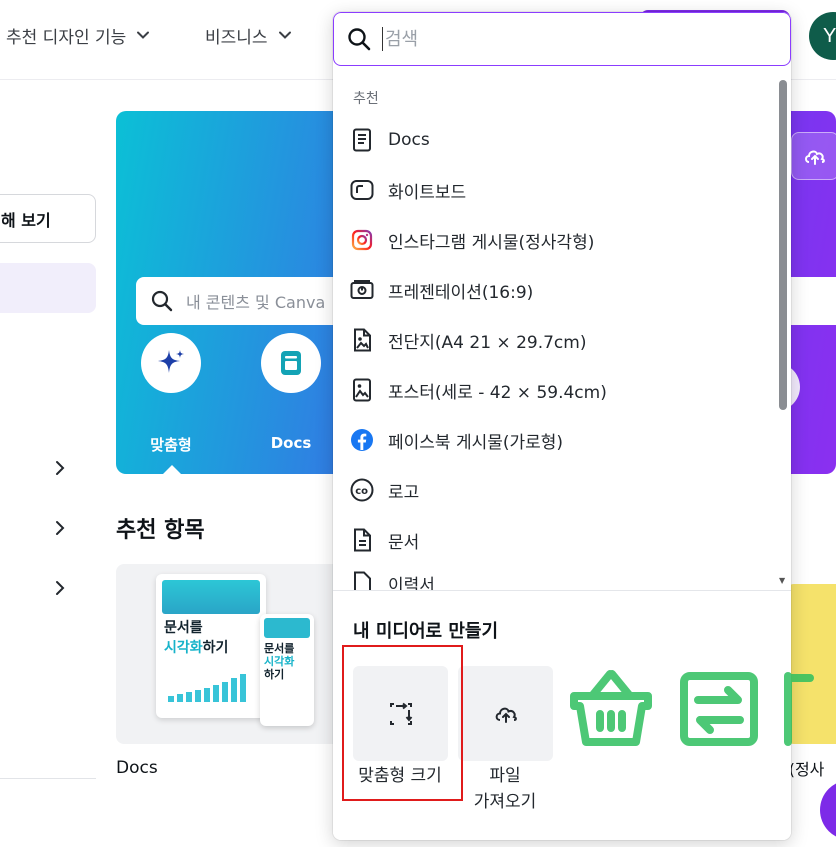  I want to click on scrollbar-thumb, so click(783, 245).